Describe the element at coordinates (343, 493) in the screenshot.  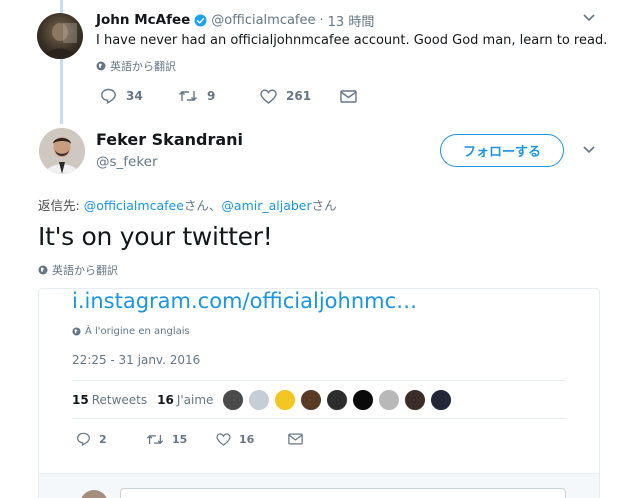
I see `reply-input` at that location.